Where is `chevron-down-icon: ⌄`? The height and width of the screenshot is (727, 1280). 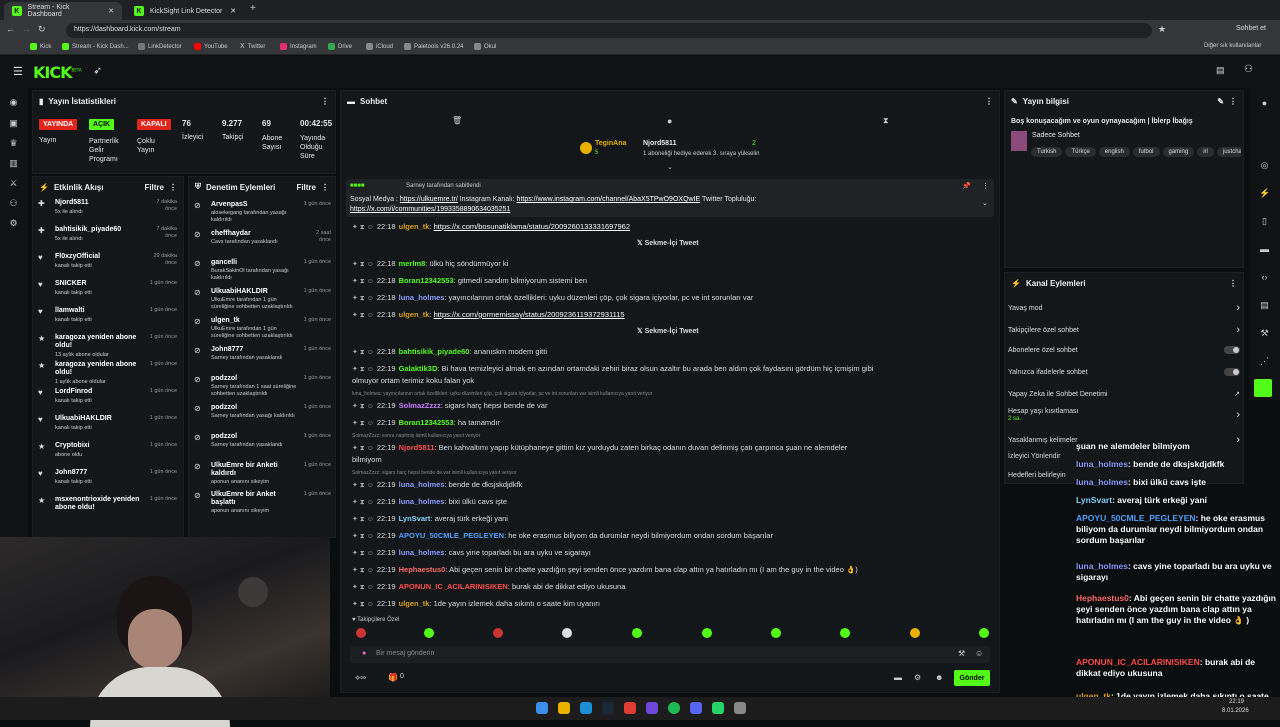
chevron-down-icon: ⌄ is located at coordinates (985, 203).